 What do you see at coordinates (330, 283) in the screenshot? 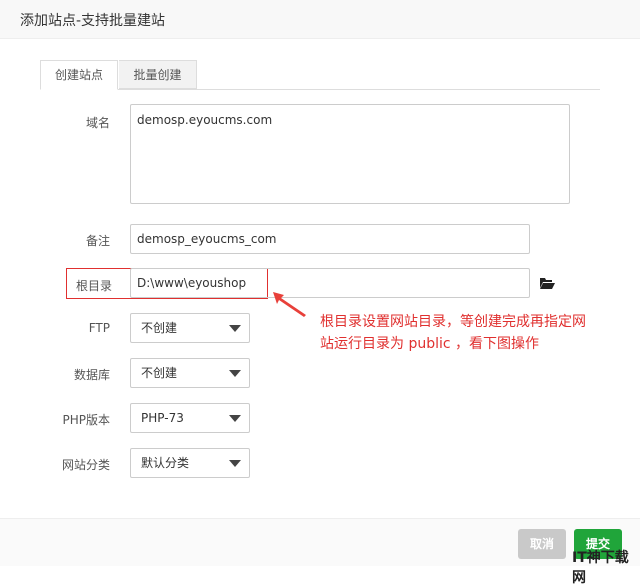
I see `root-dir-input: D:\www\eyoushop` at bounding box center [330, 283].